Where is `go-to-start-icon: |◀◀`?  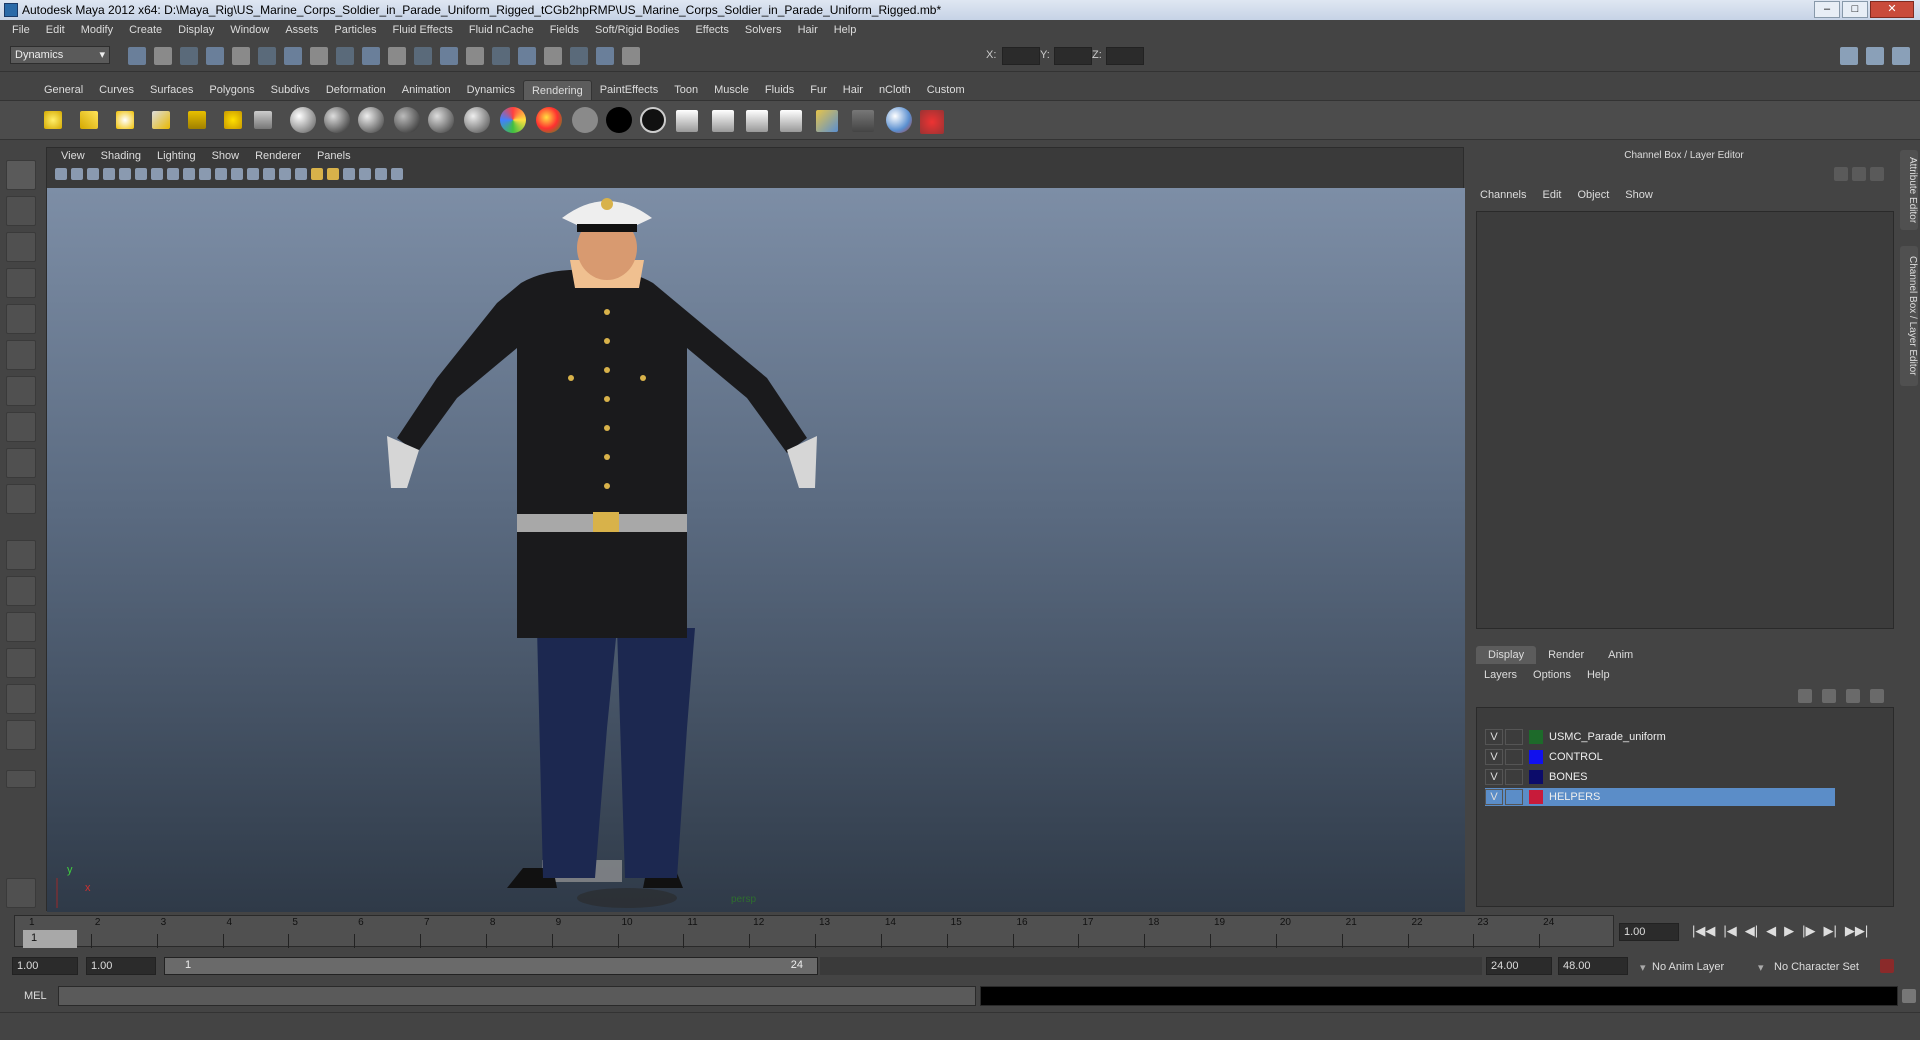 go-to-start-icon: |◀◀ is located at coordinates (1703, 931).